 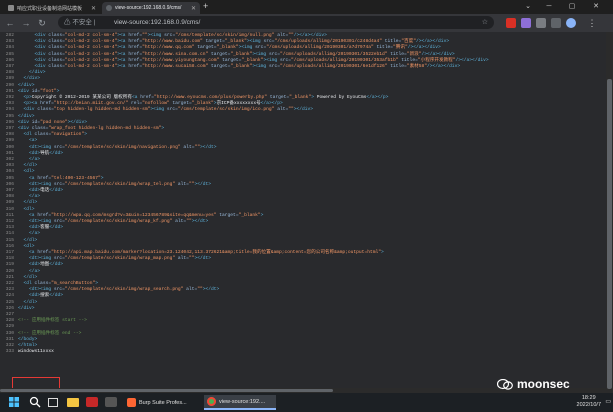 I want to click on line-number: 315, so click(x=9, y=240).